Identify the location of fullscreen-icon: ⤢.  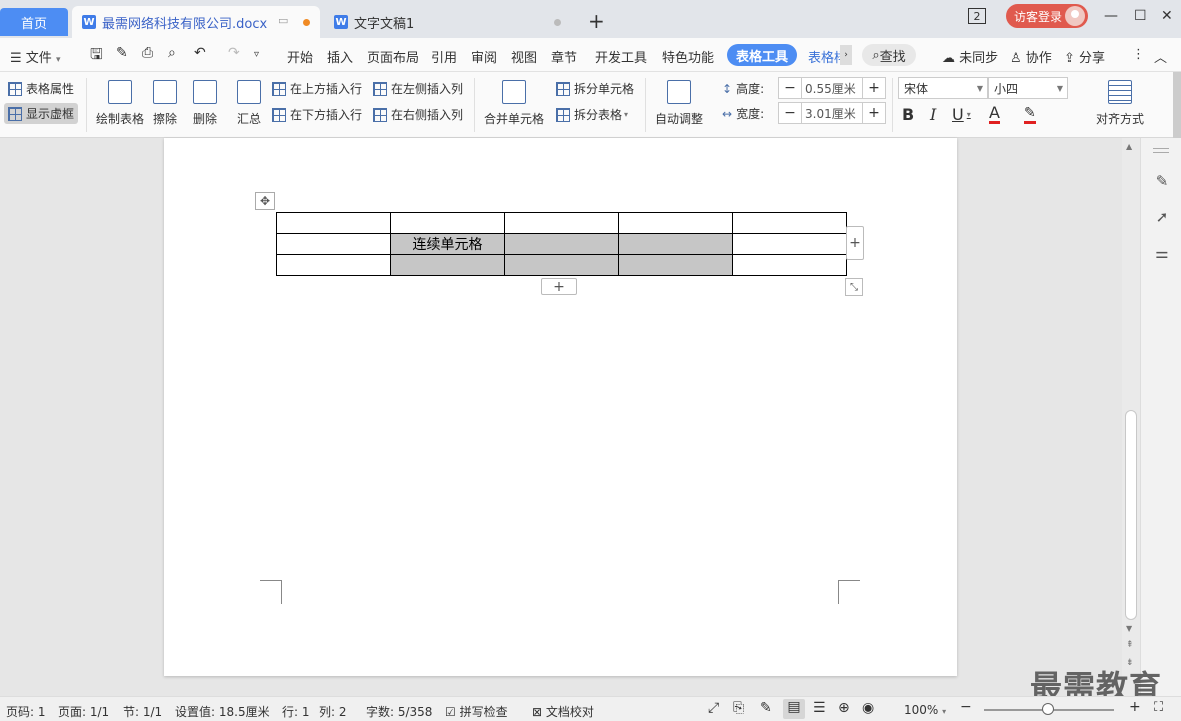
(713, 708).